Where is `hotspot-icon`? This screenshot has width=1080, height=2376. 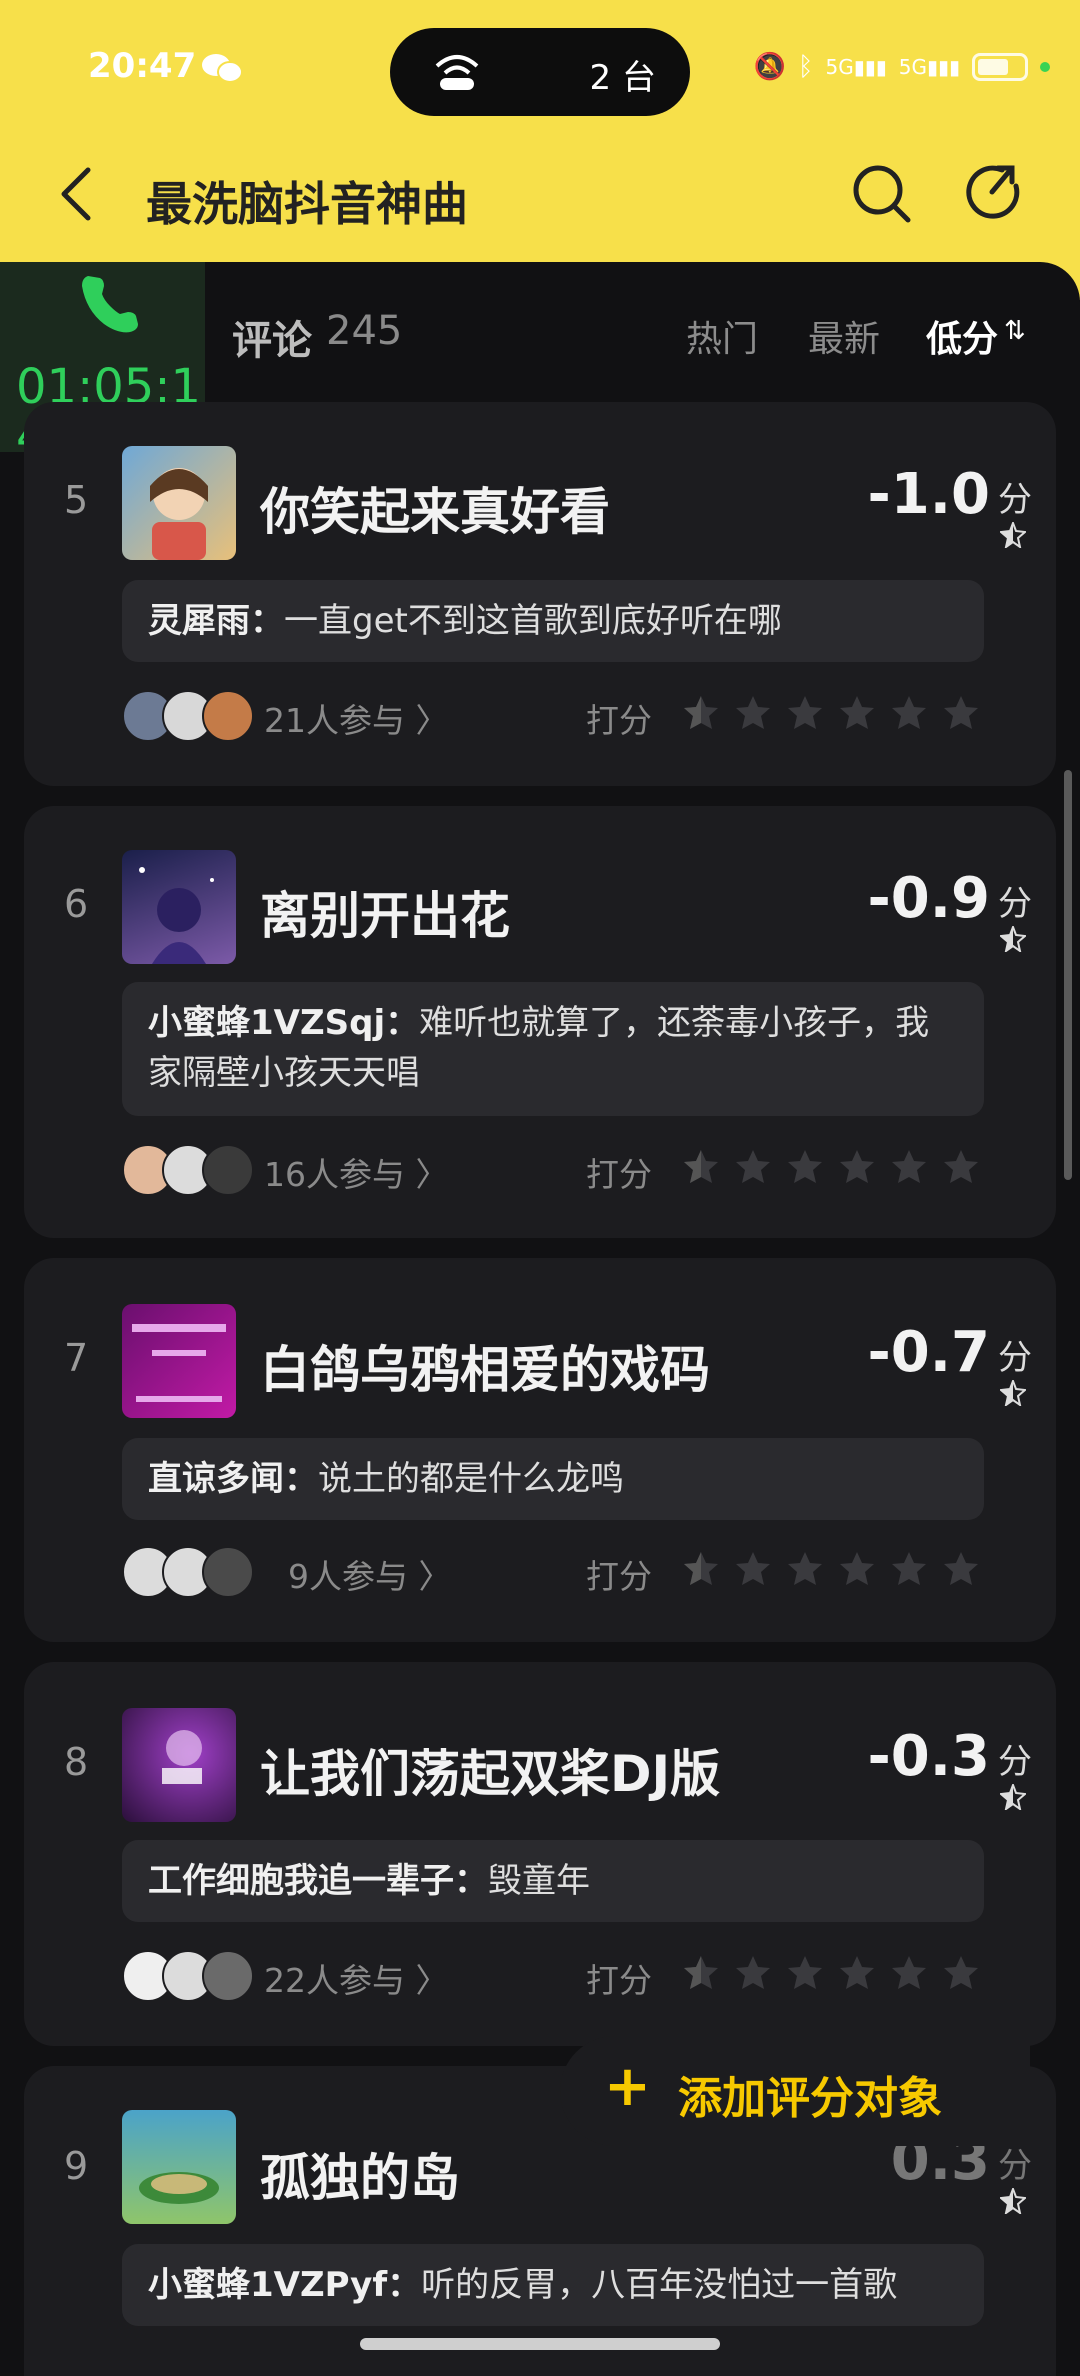 hotspot-icon is located at coordinates (457, 71).